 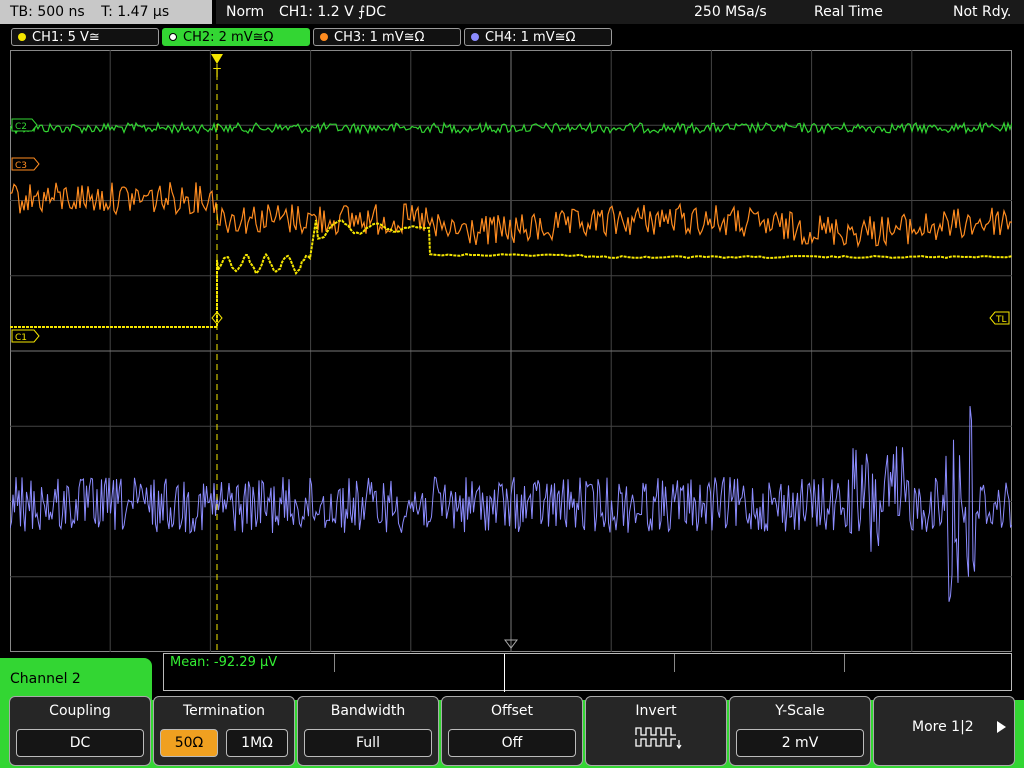 I want to click on invert-softkey: Invert, so click(x=656, y=731).